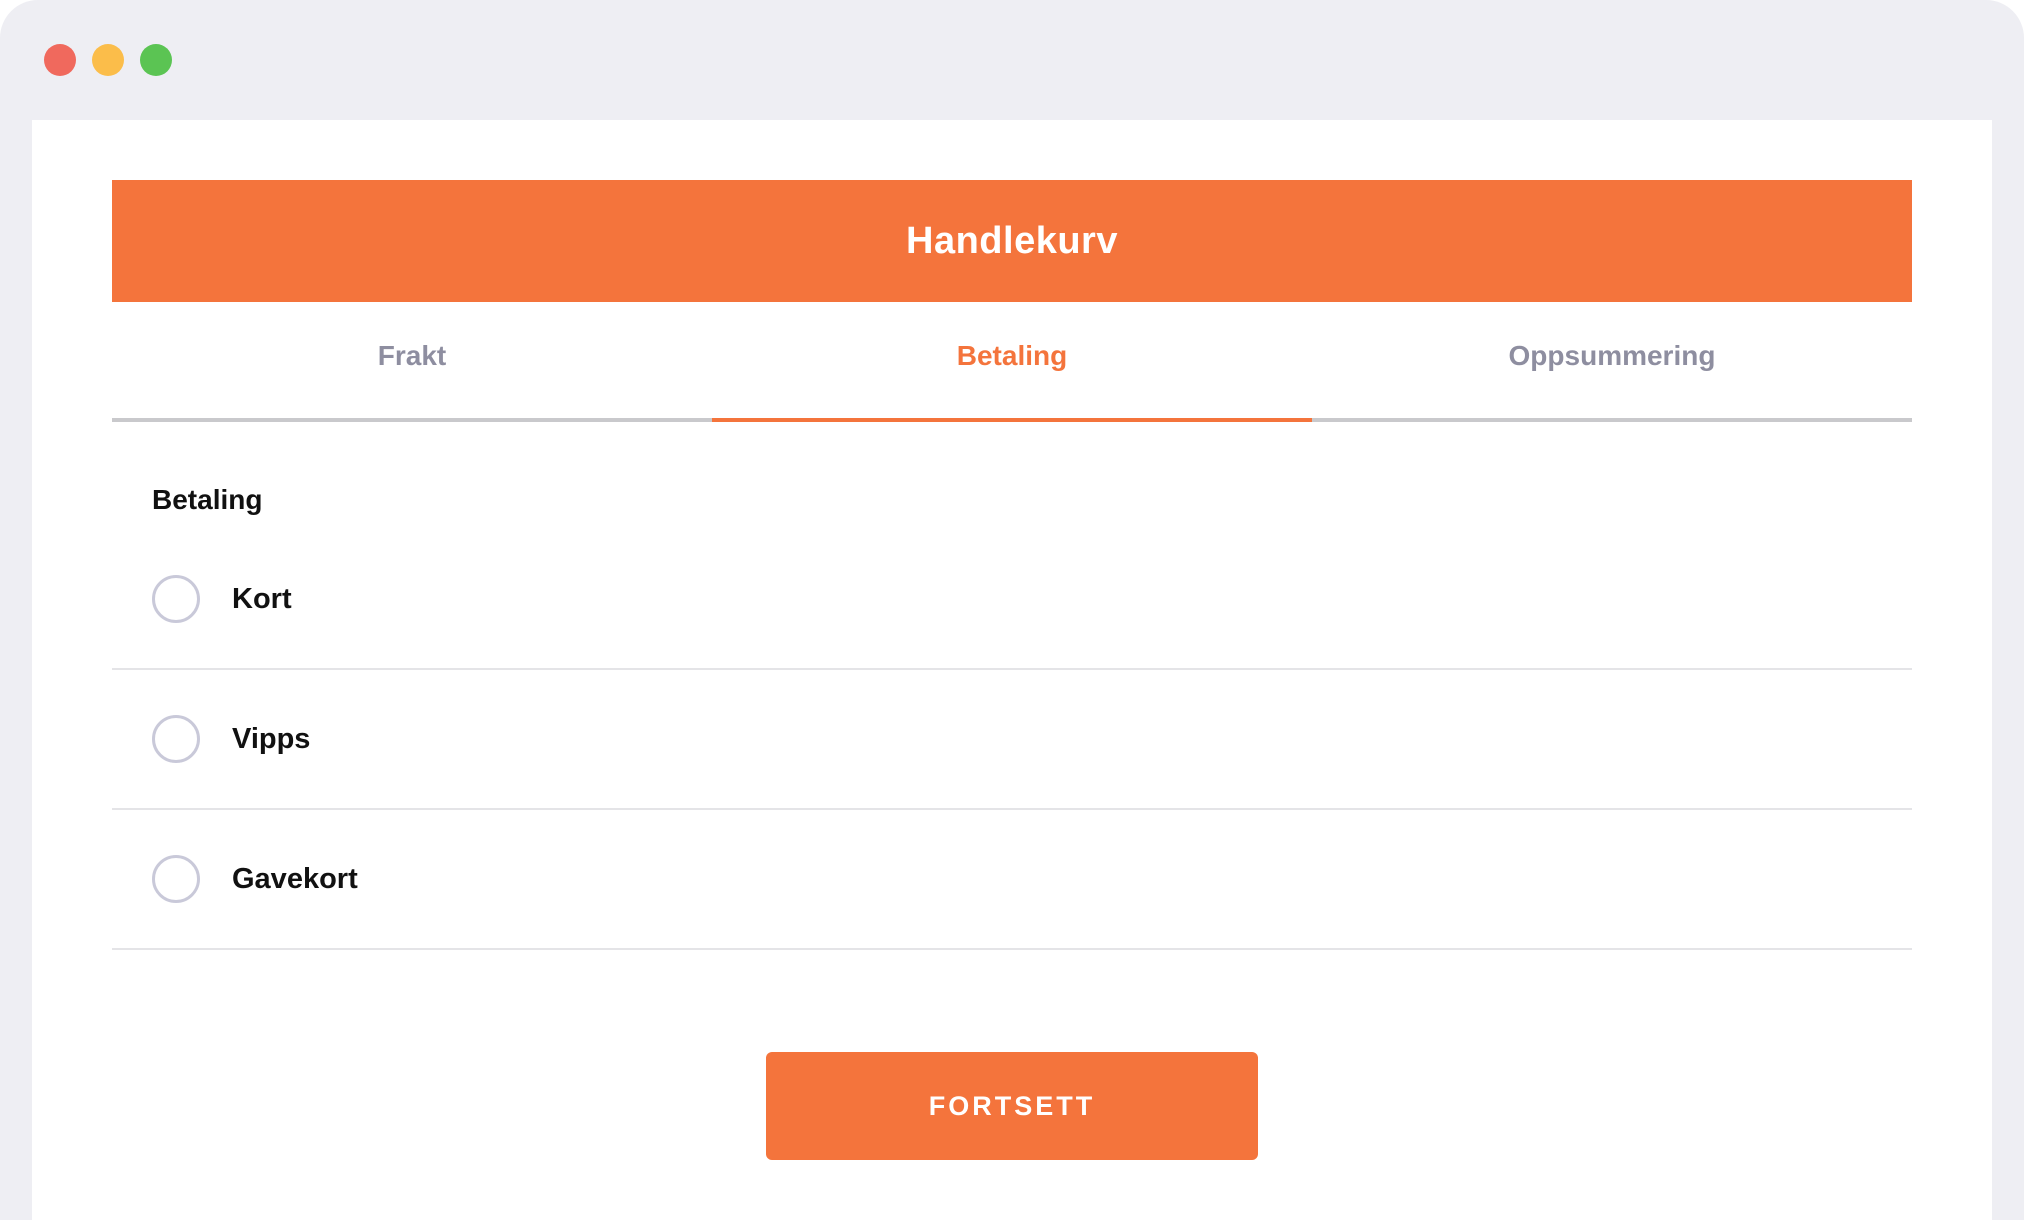 This screenshot has width=2024, height=1220. What do you see at coordinates (1012, 1106) in the screenshot?
I see `continue-button: FORTSETT` at bounding box center [1012, 1106].